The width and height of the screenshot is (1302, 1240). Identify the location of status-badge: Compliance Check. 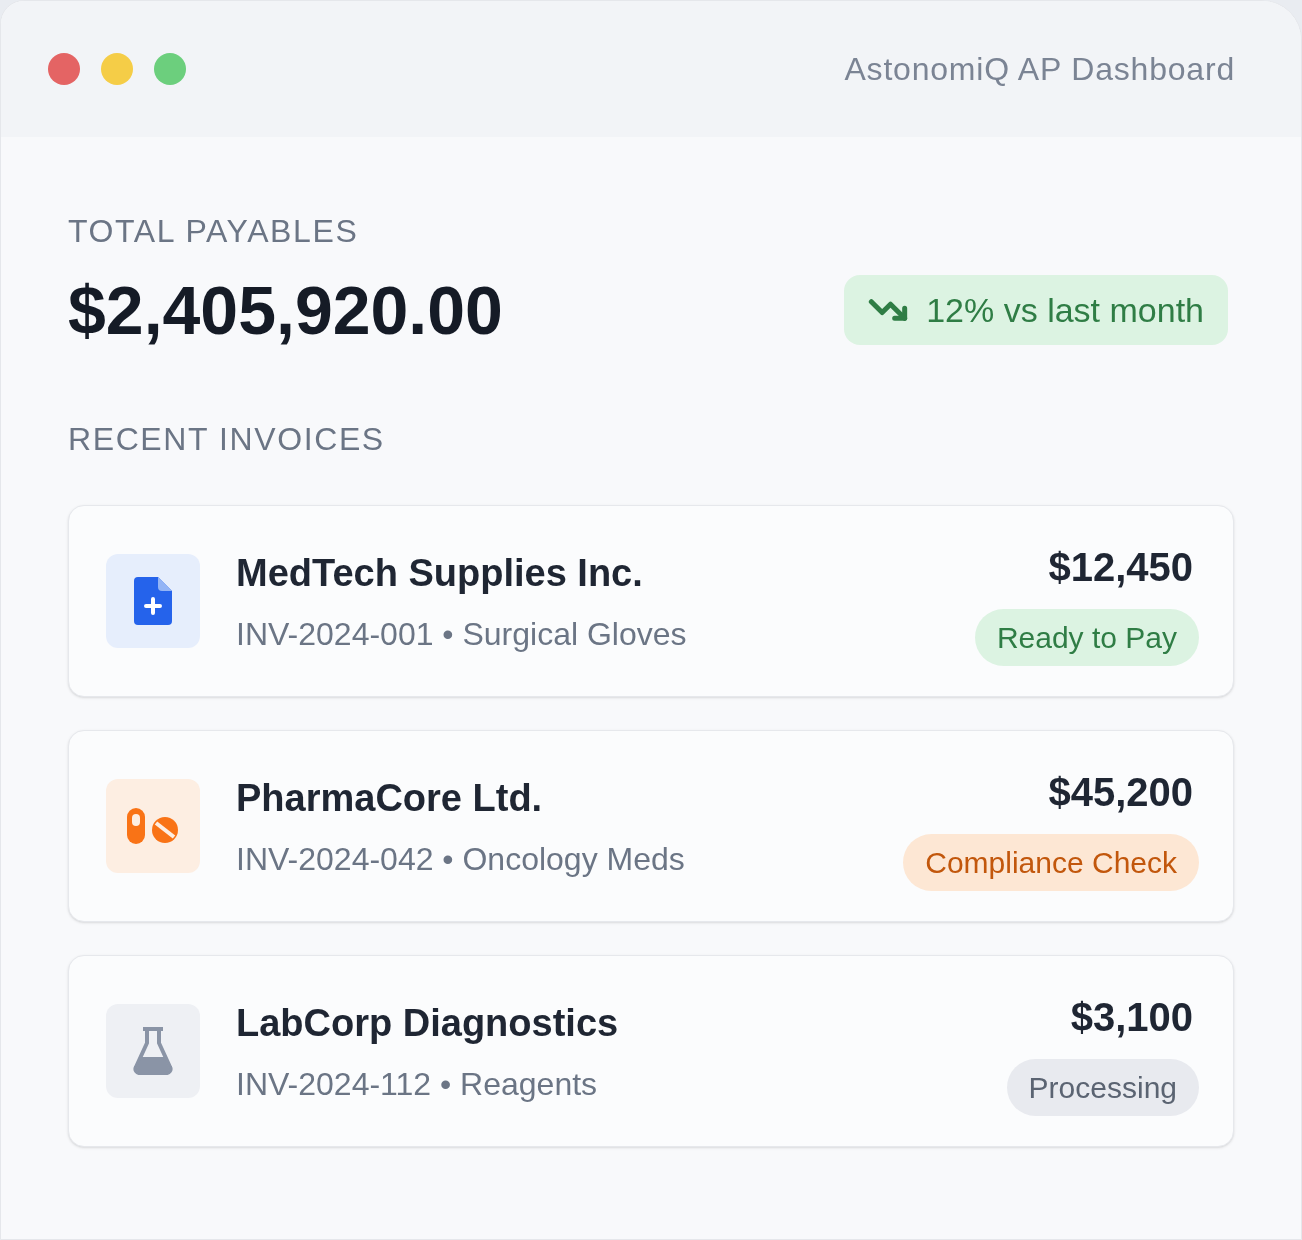
(1051, 862).